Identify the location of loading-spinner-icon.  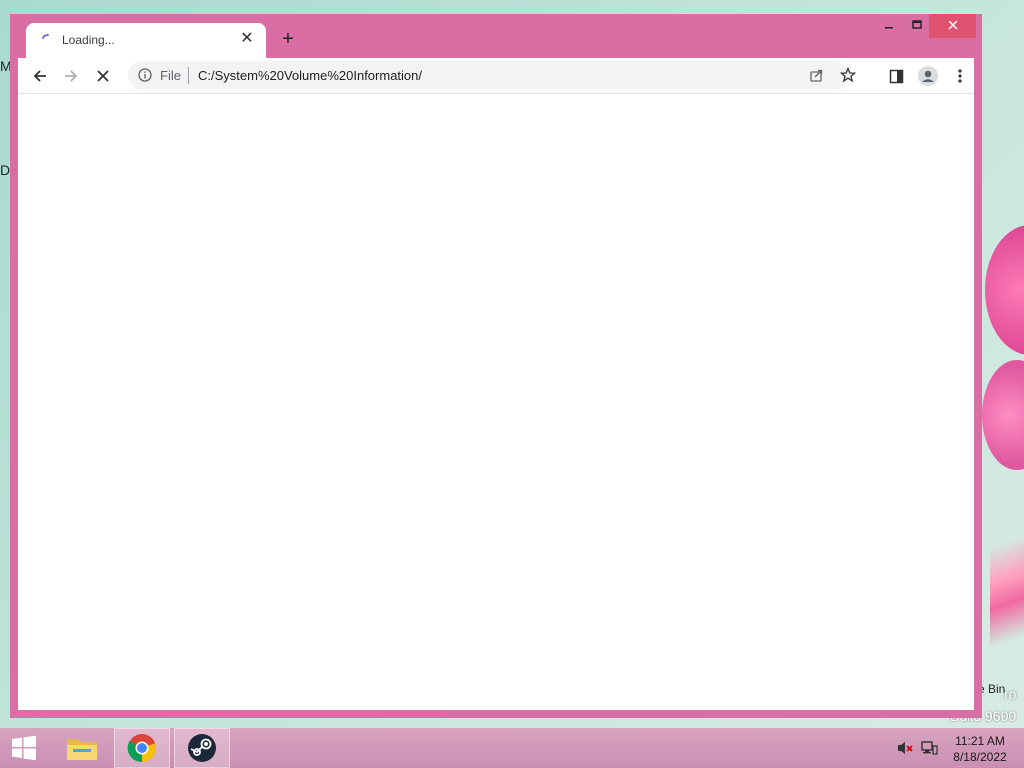
(45, 36).